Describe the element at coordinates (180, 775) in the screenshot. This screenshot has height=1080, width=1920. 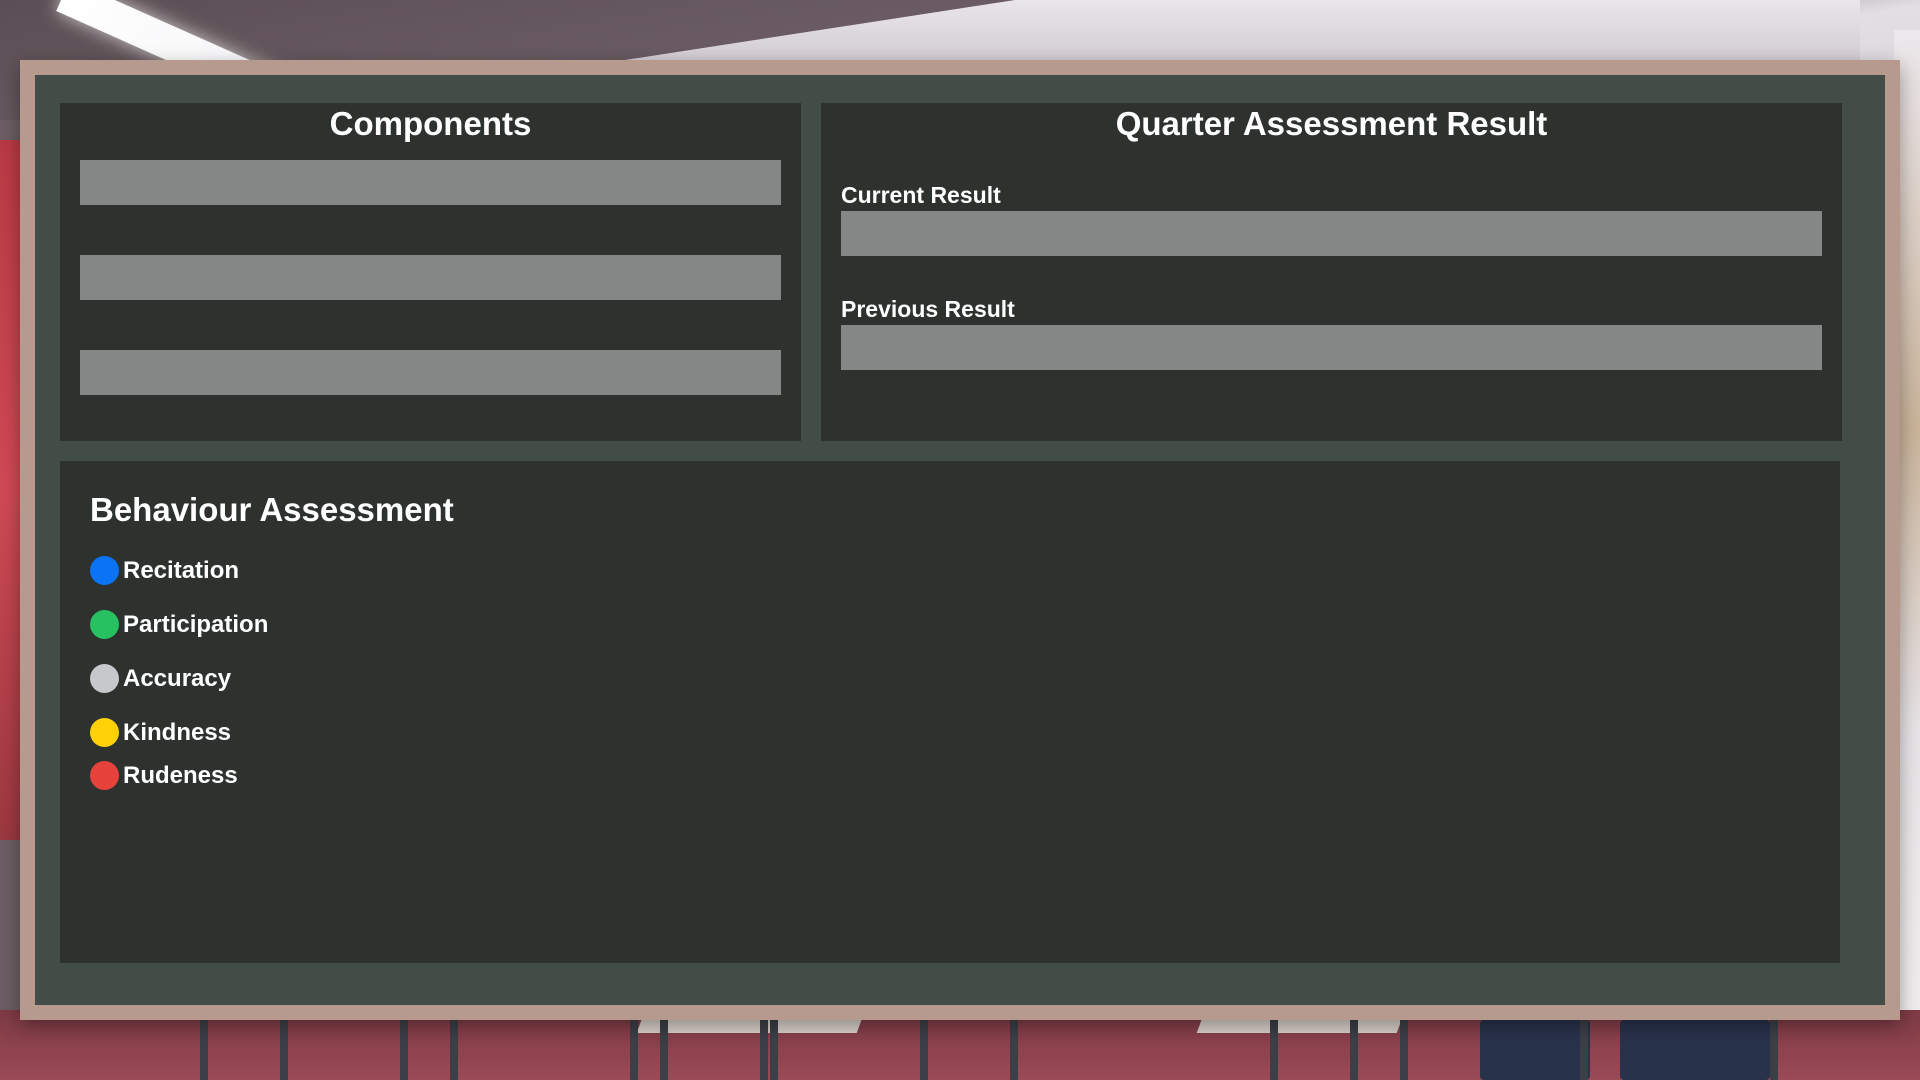
I see `legend-label: Rudeness` at that location.